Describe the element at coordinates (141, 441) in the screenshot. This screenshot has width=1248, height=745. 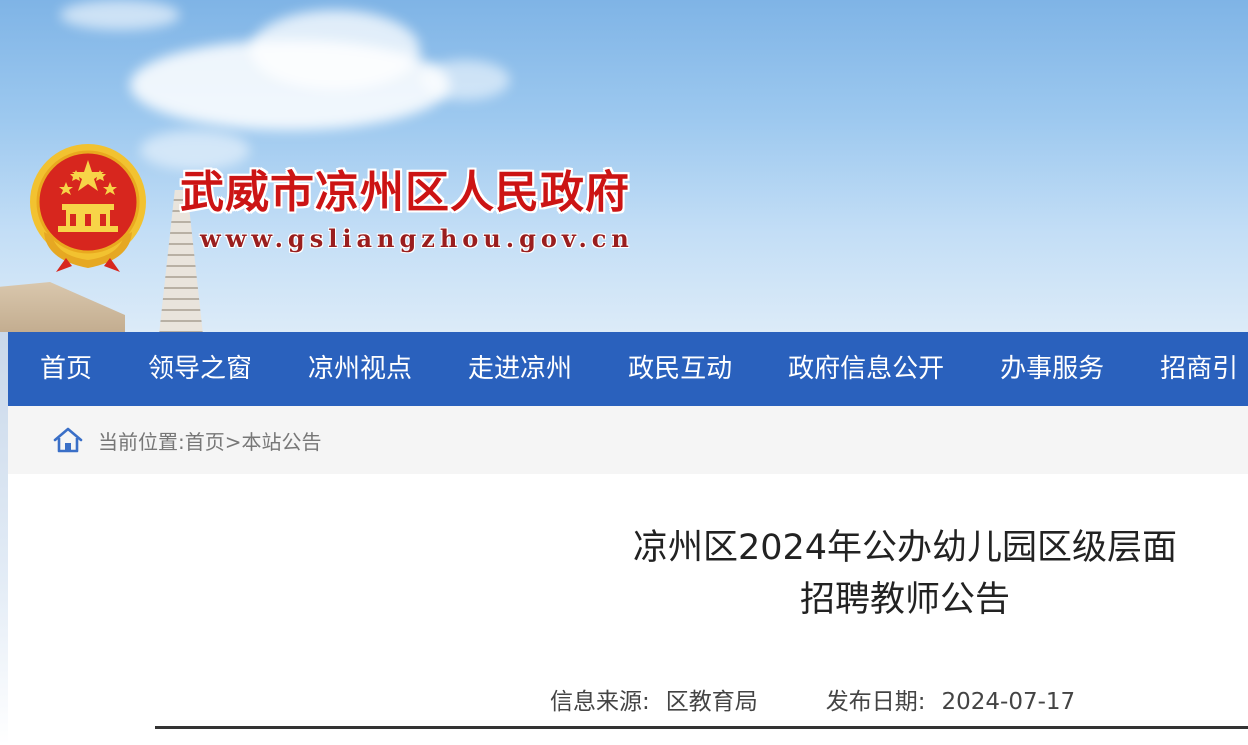
I see `breadcrumb-prefix: 当前位置:` at that location.